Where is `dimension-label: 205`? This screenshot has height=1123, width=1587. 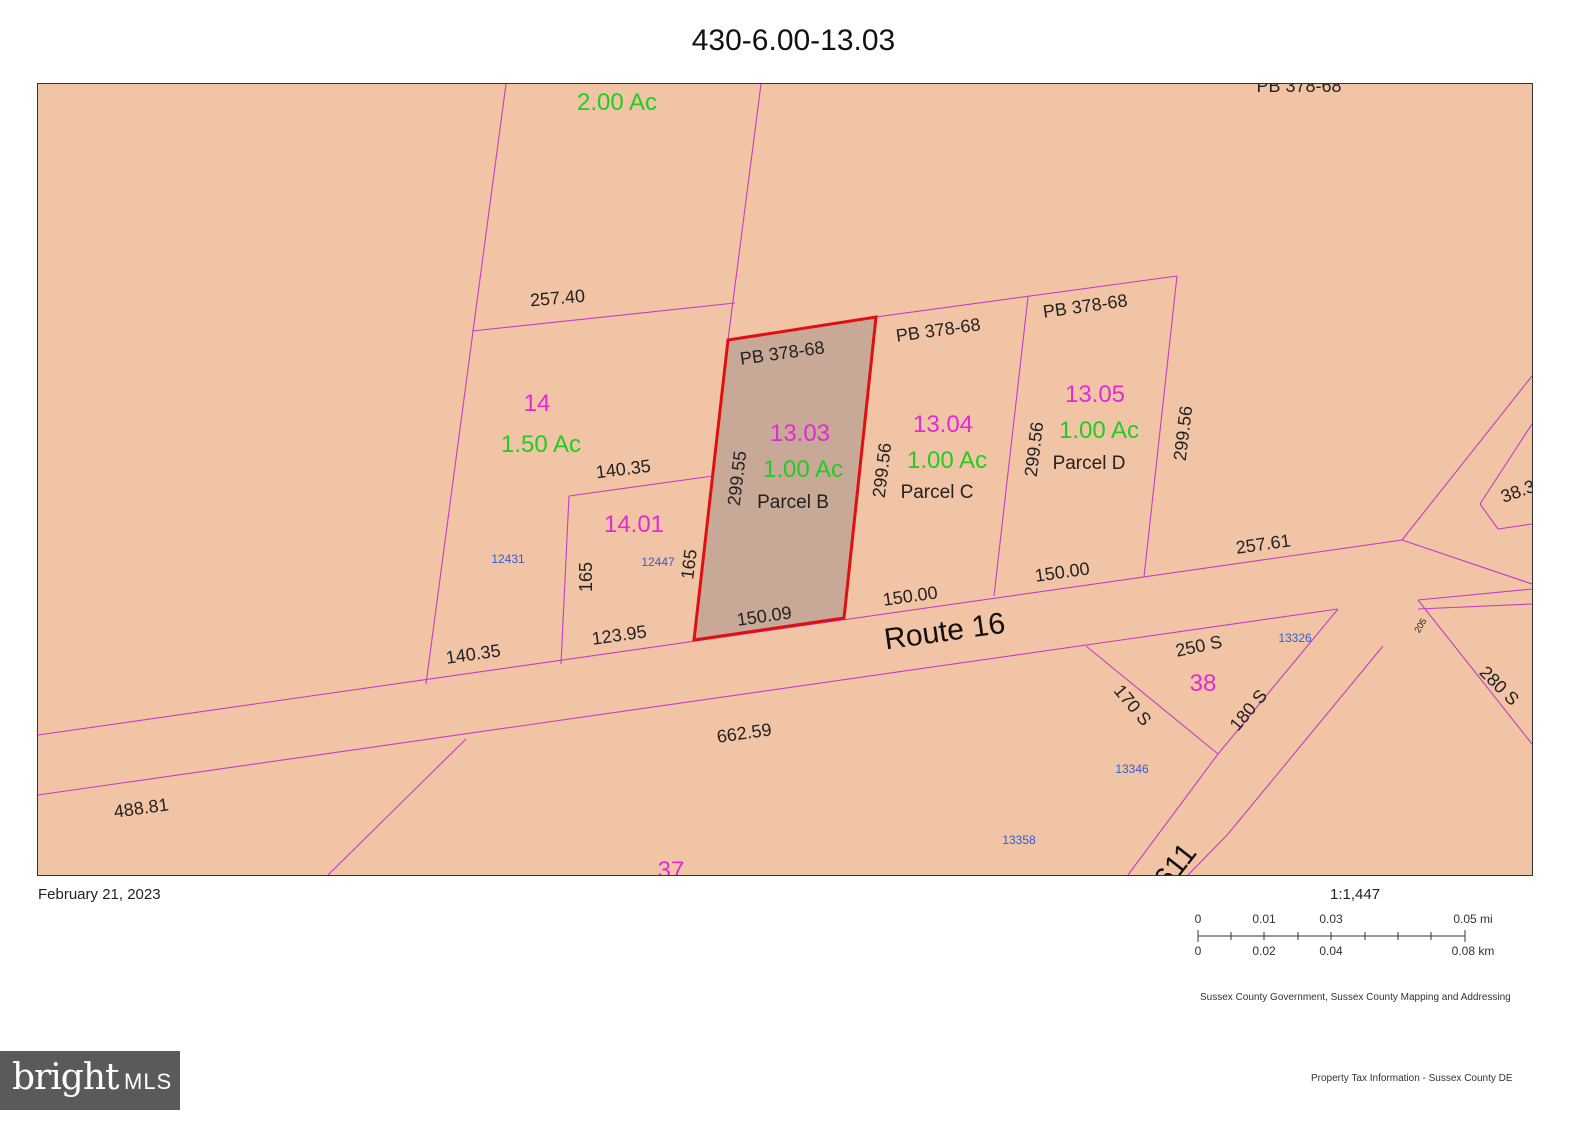 dimension-label: 205 is located at coordinates (1420, 625).